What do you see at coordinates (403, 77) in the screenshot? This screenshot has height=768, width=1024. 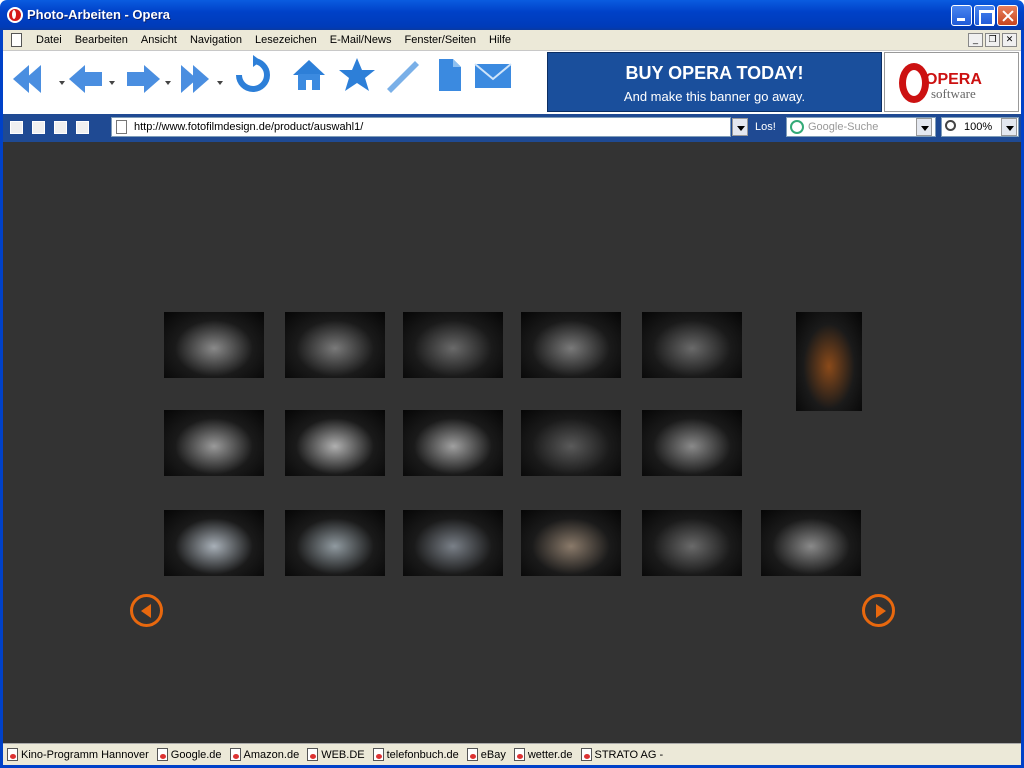 I see `pen-icon` at bounding box center [403, 77].